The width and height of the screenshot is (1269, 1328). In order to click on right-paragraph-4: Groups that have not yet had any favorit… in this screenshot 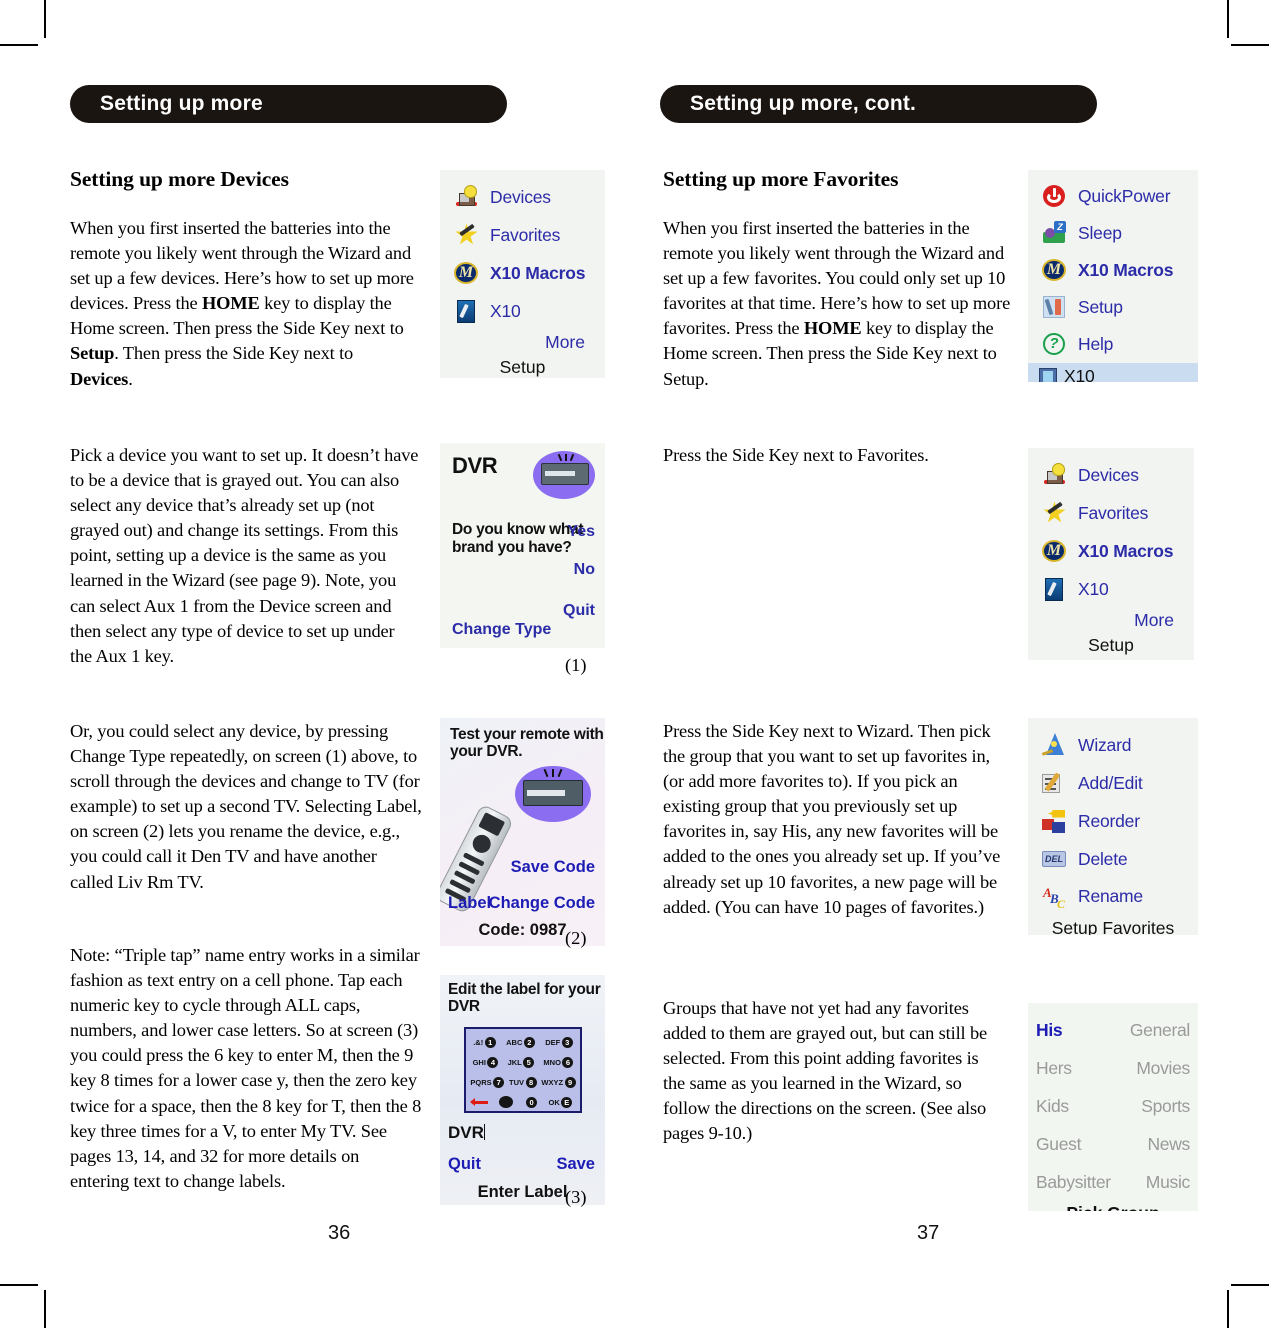, I will do `click(825, 1071)`.